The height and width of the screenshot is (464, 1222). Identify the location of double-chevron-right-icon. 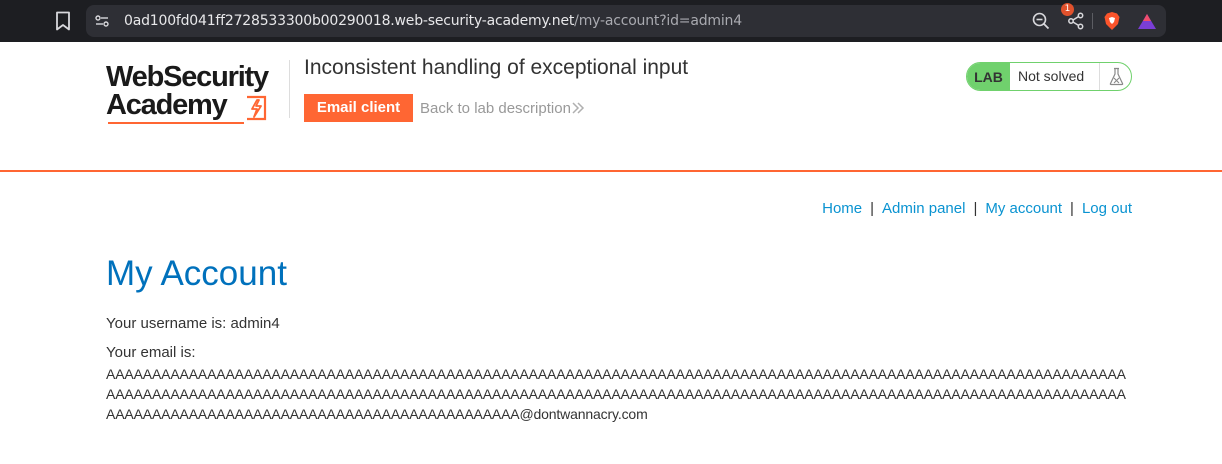
(578, 108).